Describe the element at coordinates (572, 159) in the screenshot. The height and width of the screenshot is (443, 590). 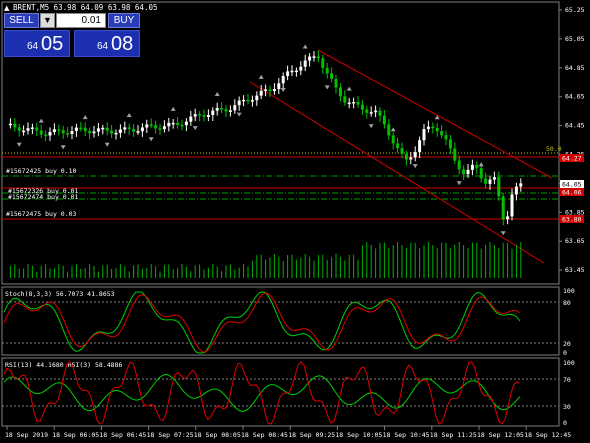
I see `price-tag-1-text: 64.27` at that location.